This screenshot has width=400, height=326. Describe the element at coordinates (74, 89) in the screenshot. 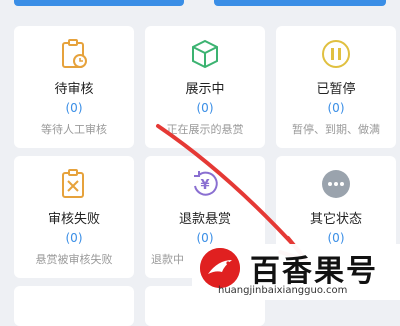

I see `card-title: 待审核` at that location.